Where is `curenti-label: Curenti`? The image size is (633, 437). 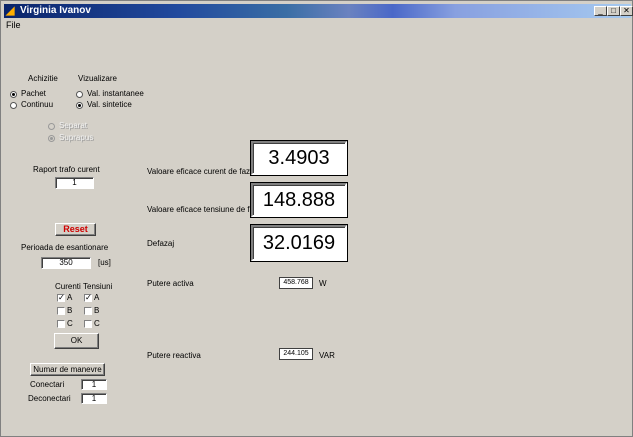 curenti-label: Curenti is located at coordinates (68, 286).